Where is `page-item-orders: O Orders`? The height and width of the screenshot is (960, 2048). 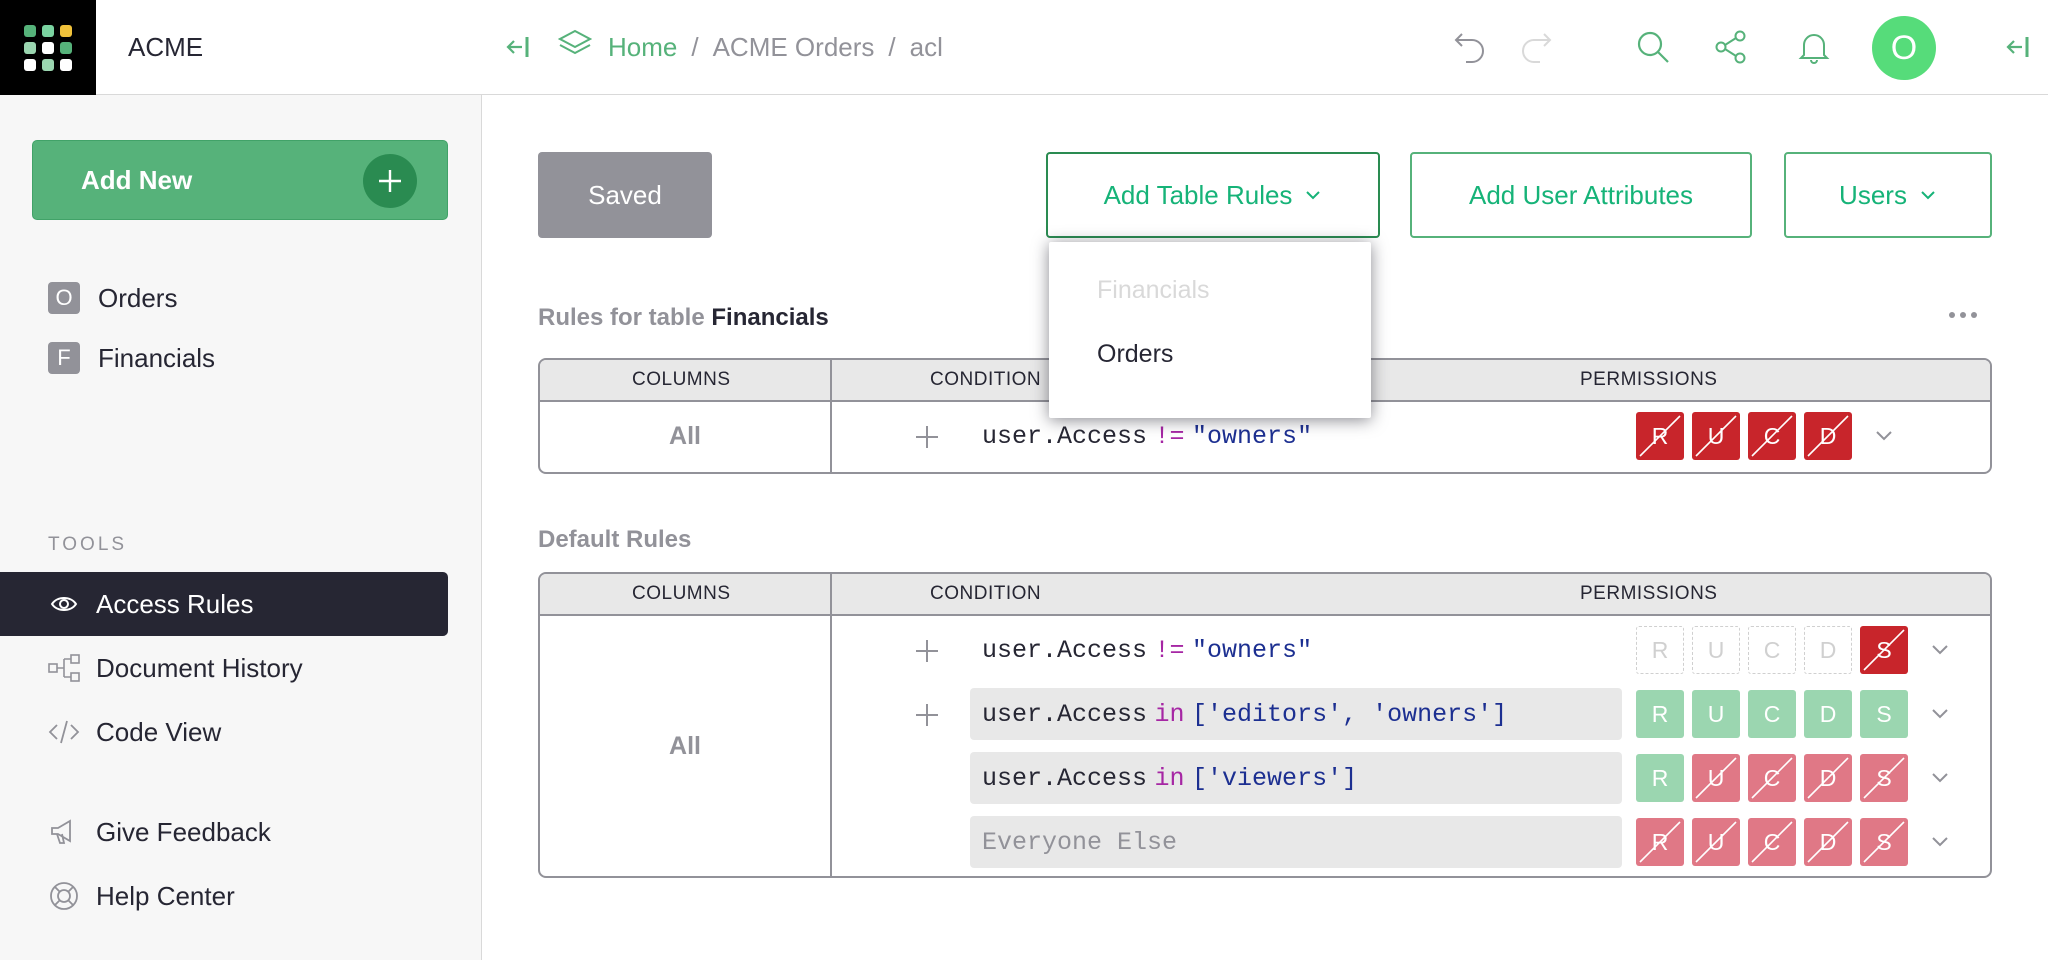 page-item-orders: O Orders is located at coordinates (112, 298).